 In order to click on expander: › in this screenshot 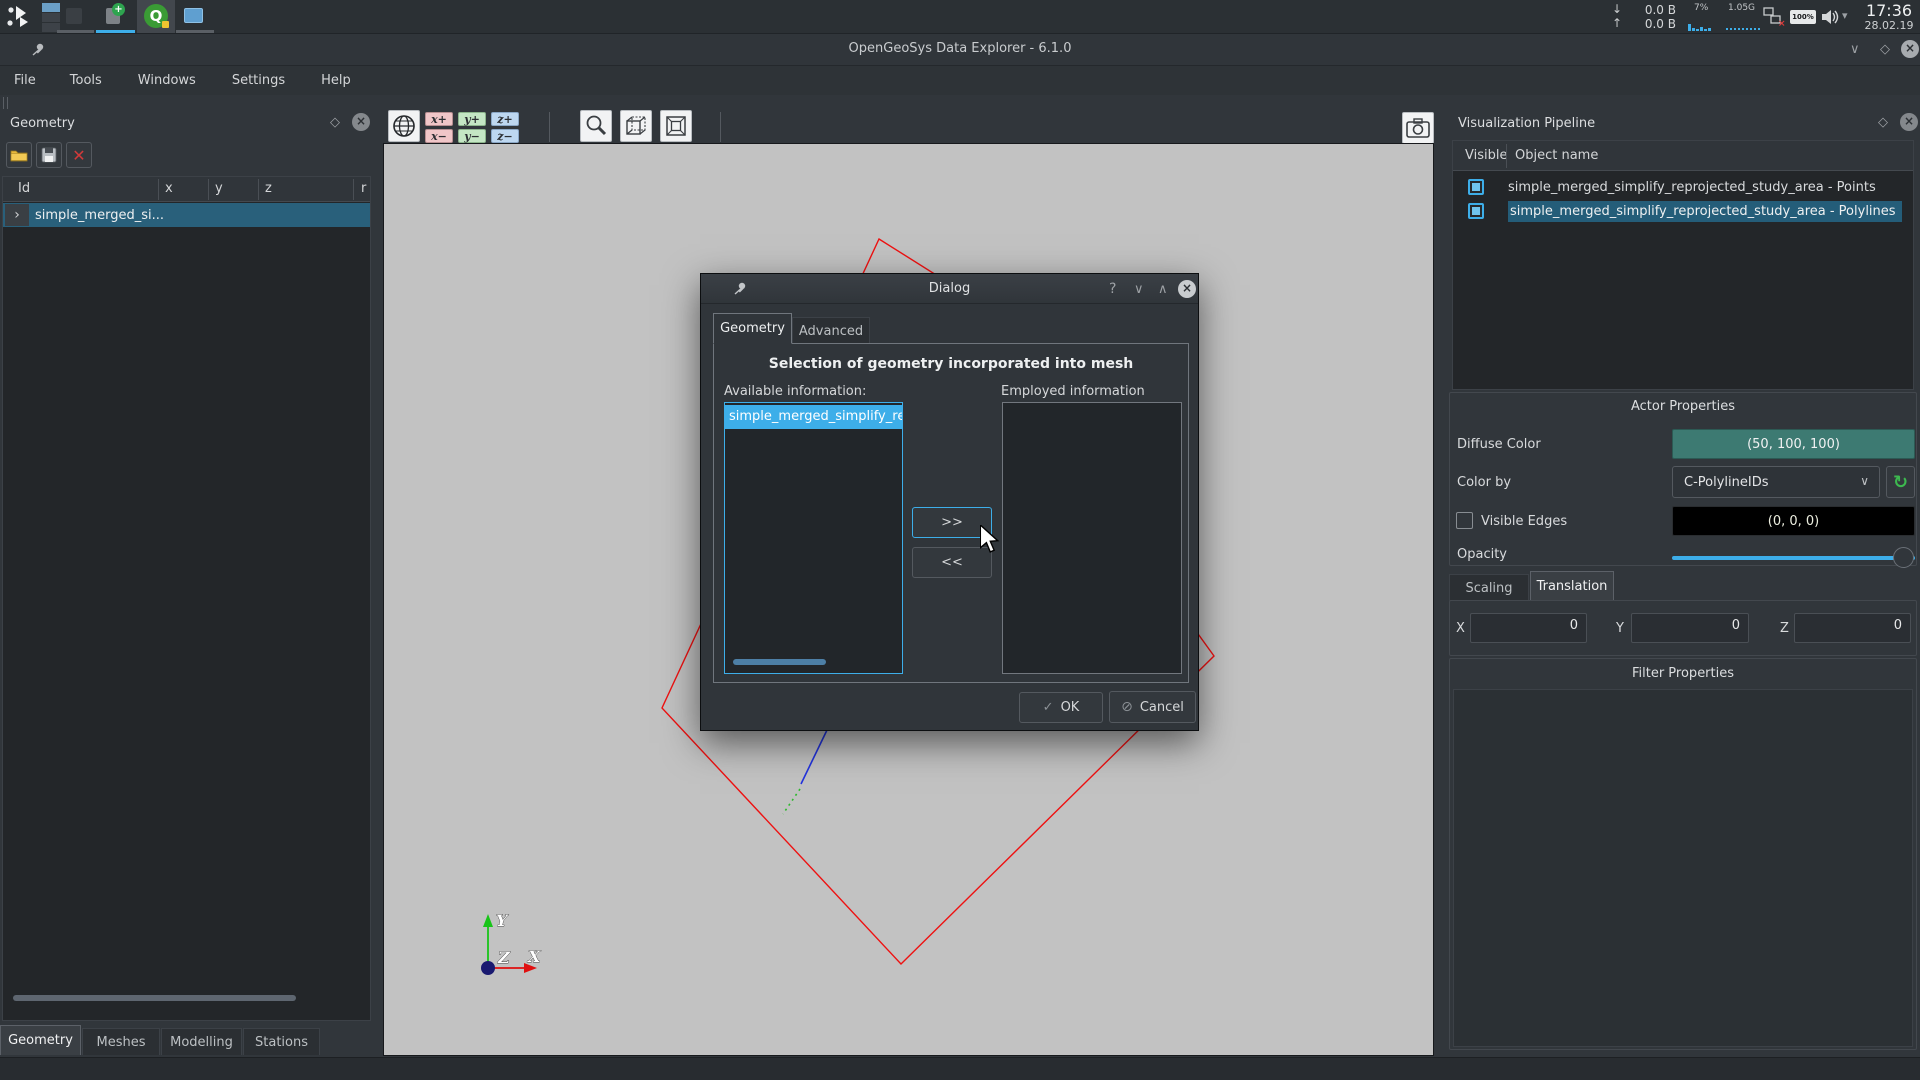, I will do `click(17, 215)`.